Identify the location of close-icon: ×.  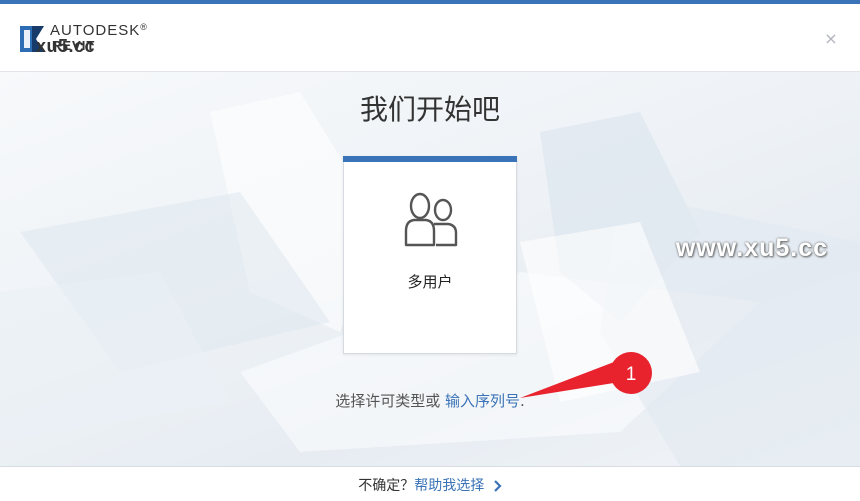
(831, 38).